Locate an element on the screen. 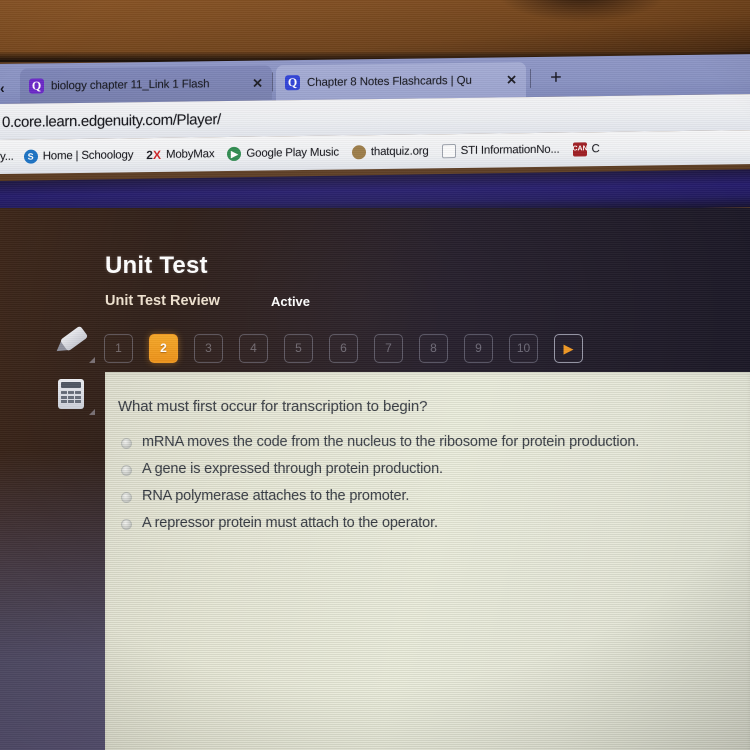  calculator-tool-button is located at coordinates (71, 394).